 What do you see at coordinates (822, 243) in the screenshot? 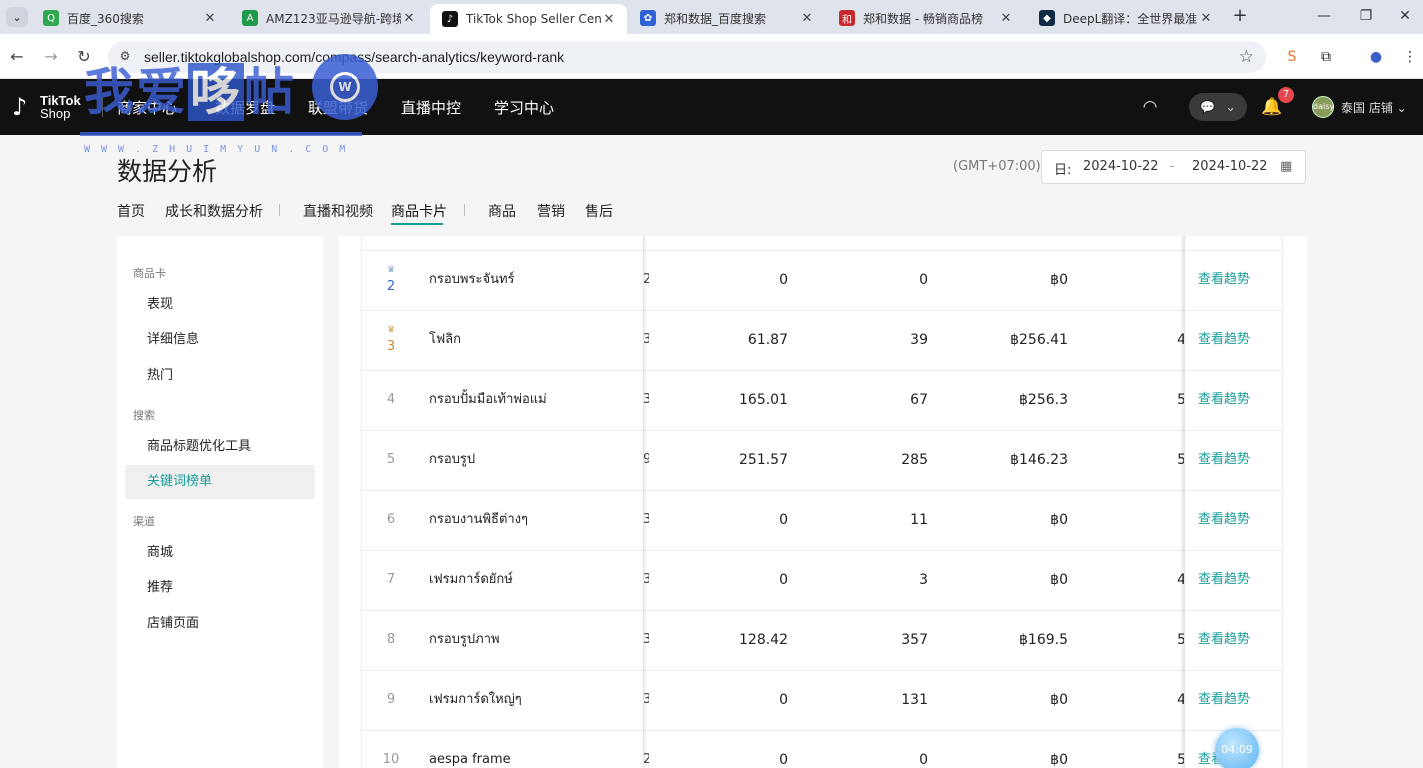
I see `table-row-partial` at bounding box center [822, 243].